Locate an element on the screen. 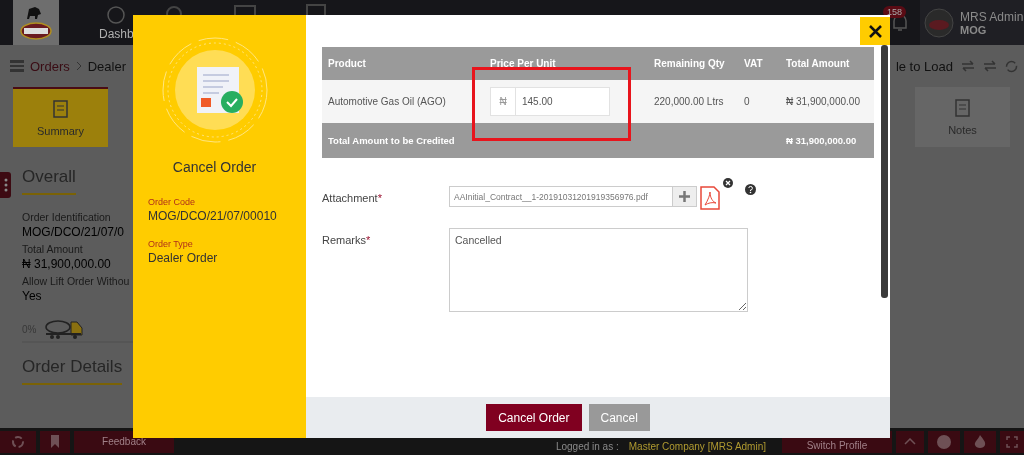 The width and height of the screenshot is (1024, 455). info-value: MOG/DCO/21/07/00010 is located at coordinates (212, 216).